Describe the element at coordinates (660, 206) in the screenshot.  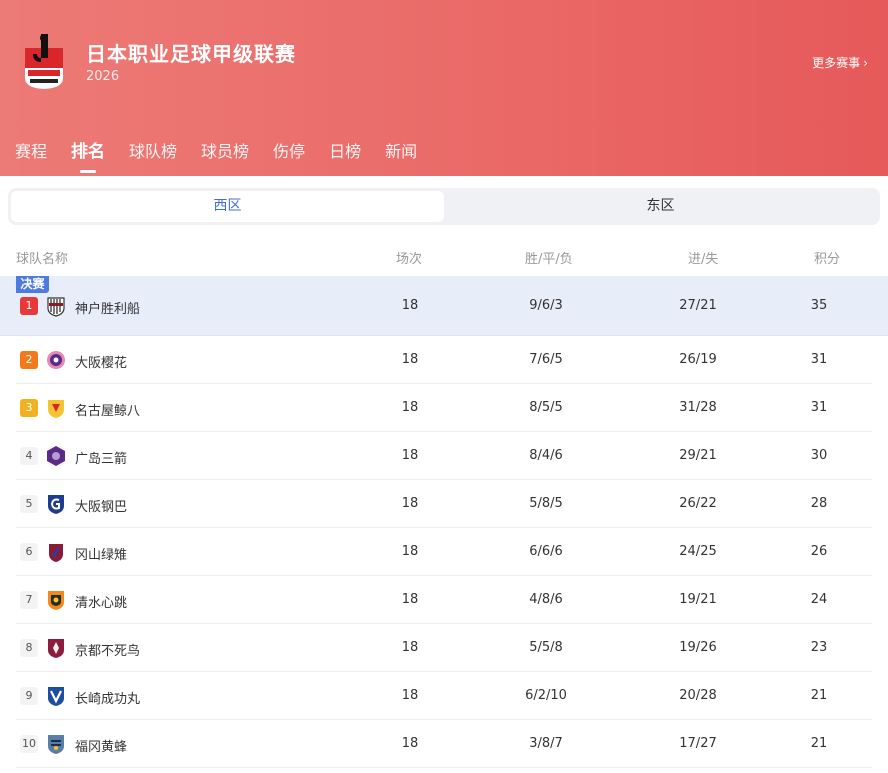
I see `segment-east: 东区` at that location.